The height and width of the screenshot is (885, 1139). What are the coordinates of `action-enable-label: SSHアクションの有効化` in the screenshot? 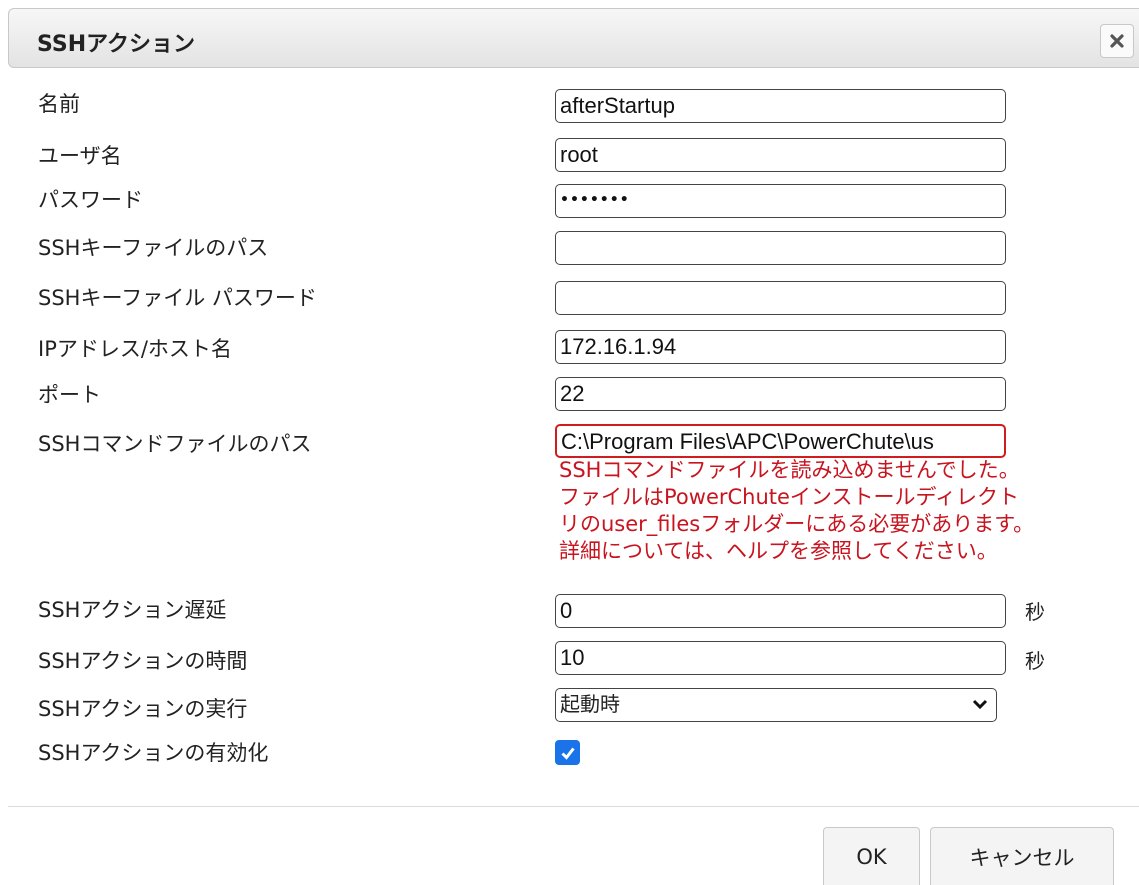 It's located at (153, 753).